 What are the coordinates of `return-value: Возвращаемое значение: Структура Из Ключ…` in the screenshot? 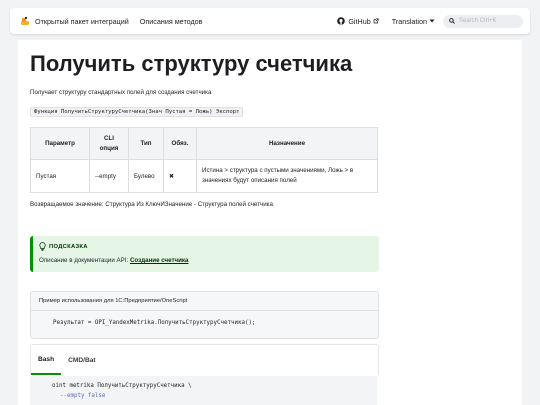 It's located at (151, 204).